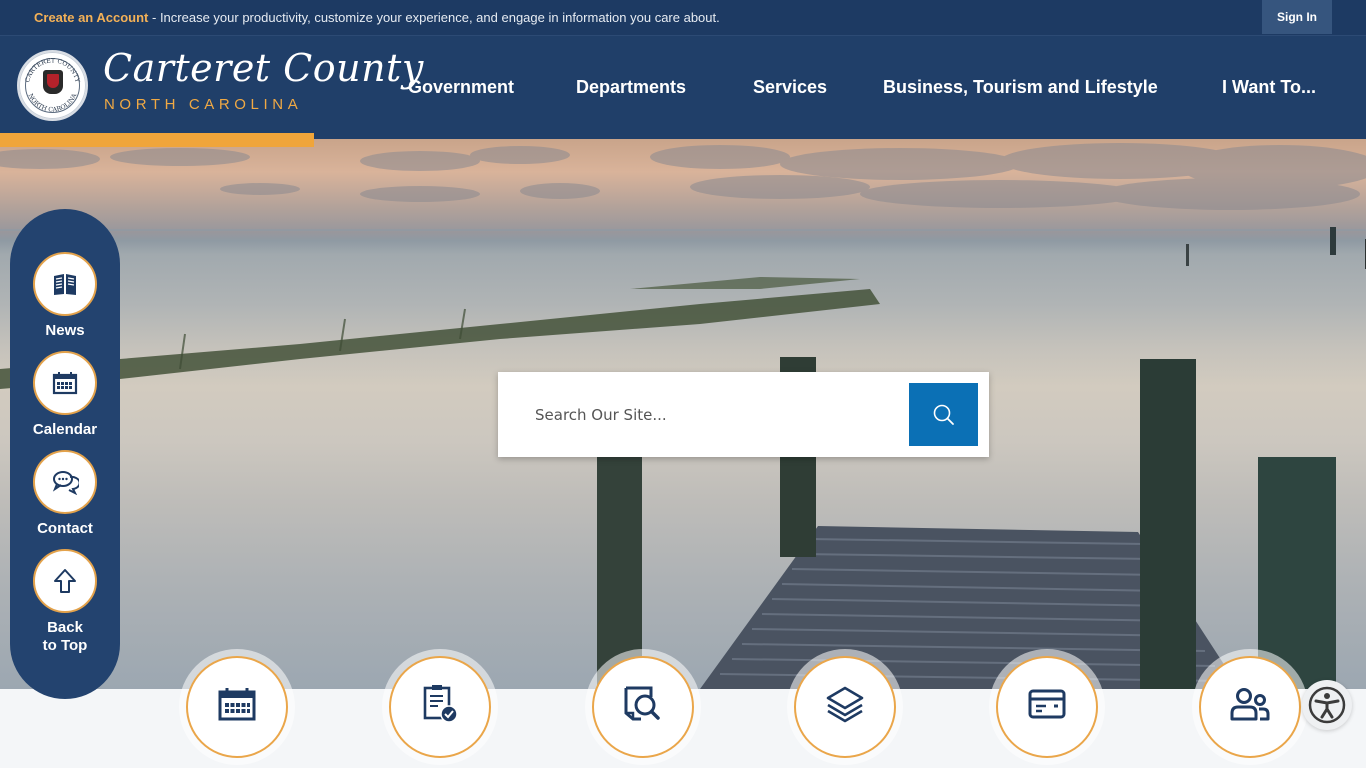  Describe the element at coordinates (1047, 704) in the screenshot. I see `credit-card-icon` at that location.